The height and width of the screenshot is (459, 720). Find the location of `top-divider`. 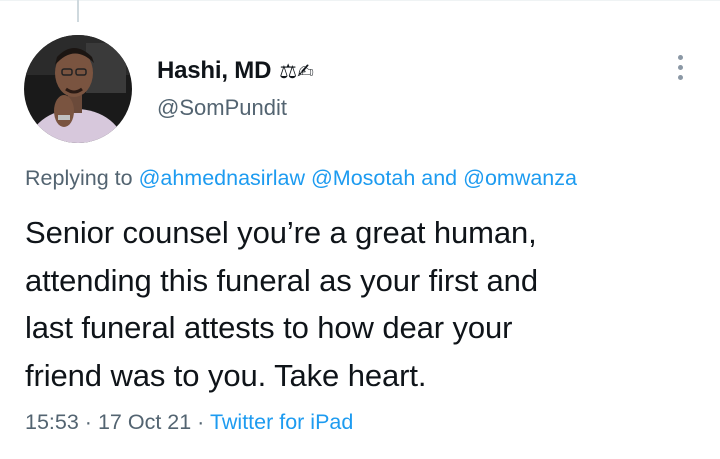

top-divider is located at coordinates (360, 0).